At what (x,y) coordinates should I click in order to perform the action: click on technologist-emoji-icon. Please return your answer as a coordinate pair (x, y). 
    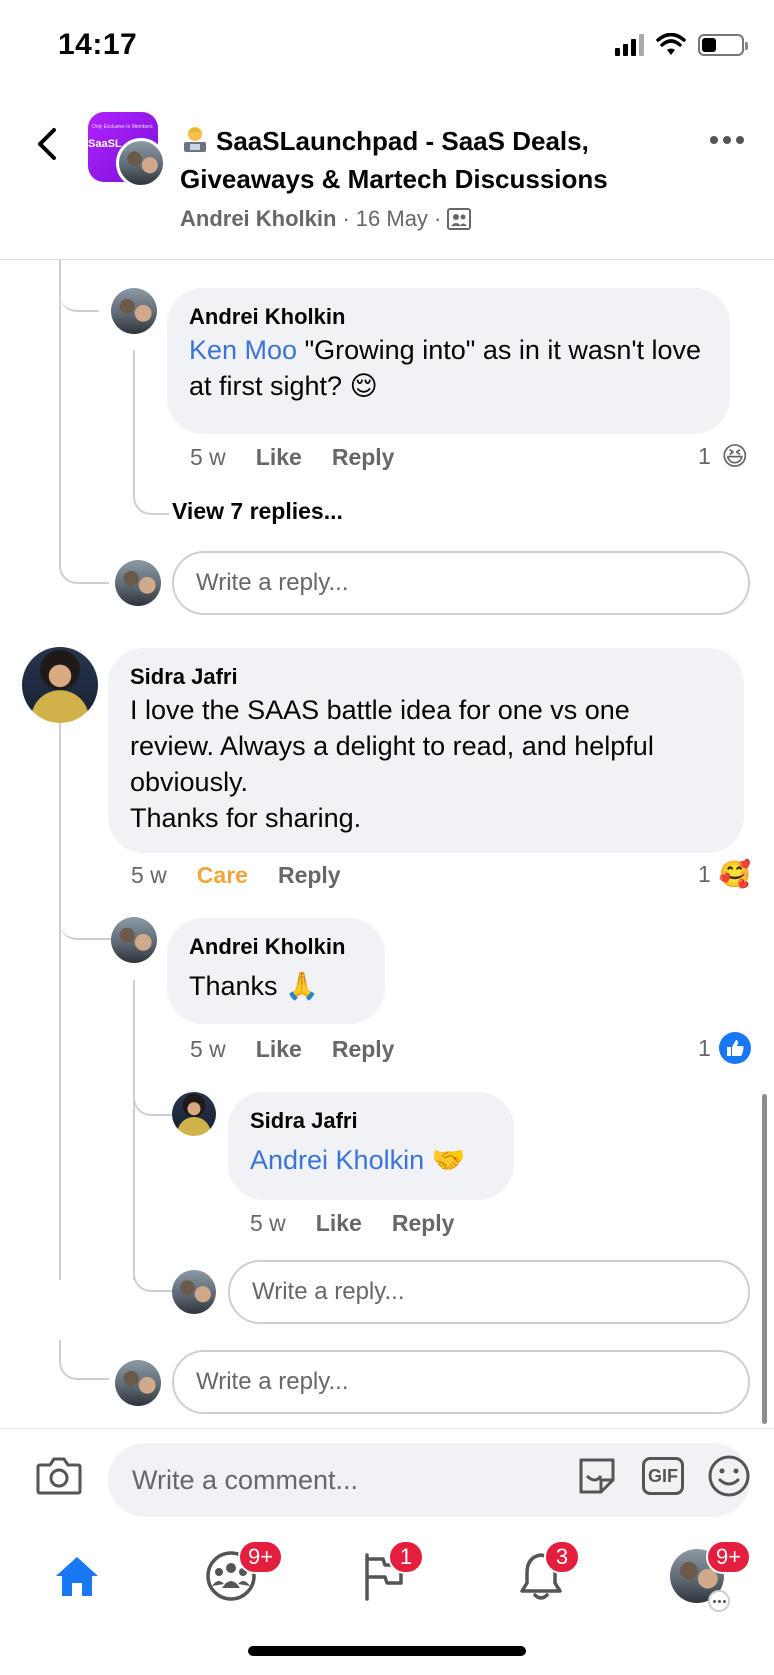
    Looking at the image, I should click on (195, 139).